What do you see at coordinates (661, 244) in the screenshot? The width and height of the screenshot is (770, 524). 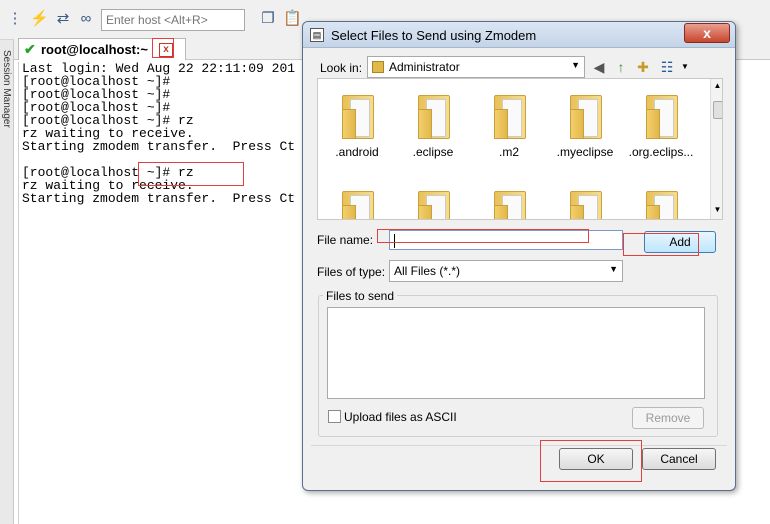 I see `add-button-highlight` at bounding box center [661, 244].